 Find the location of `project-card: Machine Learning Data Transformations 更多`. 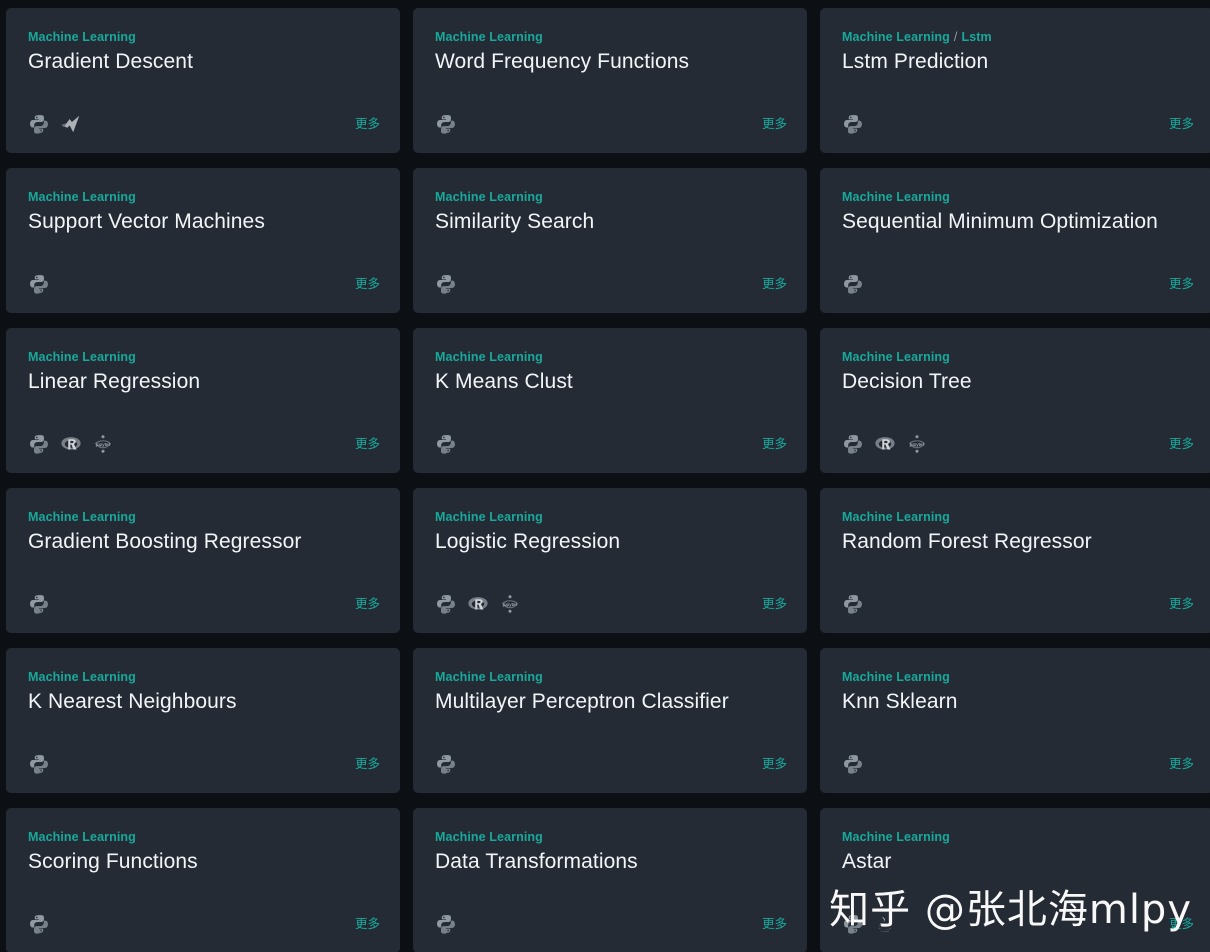

project-card: Machine Learning Data Transformations 更多 is located at coordinates (610, 880).